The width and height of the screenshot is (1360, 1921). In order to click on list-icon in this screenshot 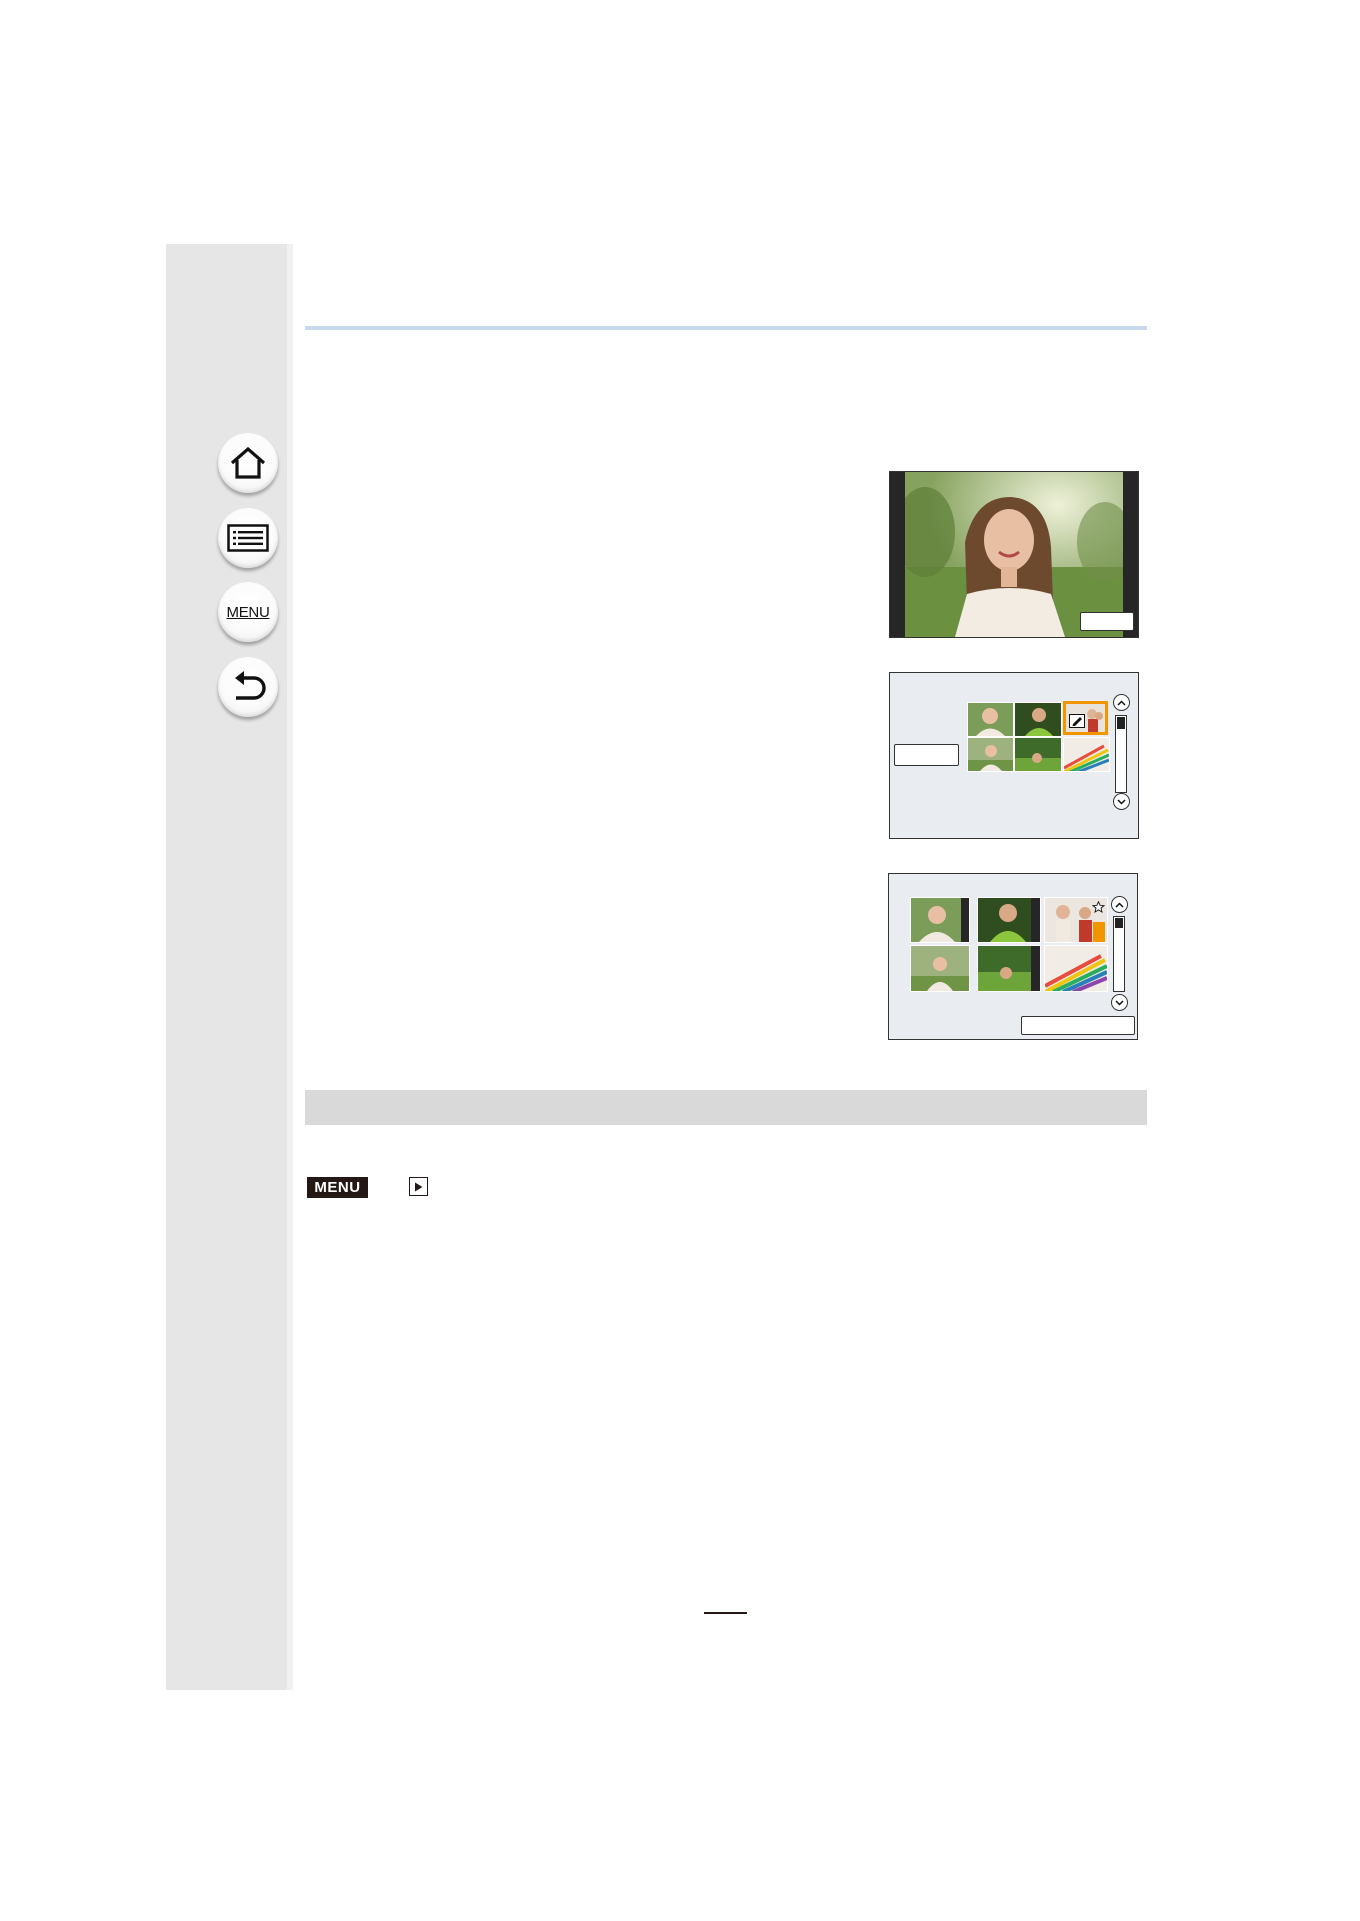, I will do `click(248, 538)`.